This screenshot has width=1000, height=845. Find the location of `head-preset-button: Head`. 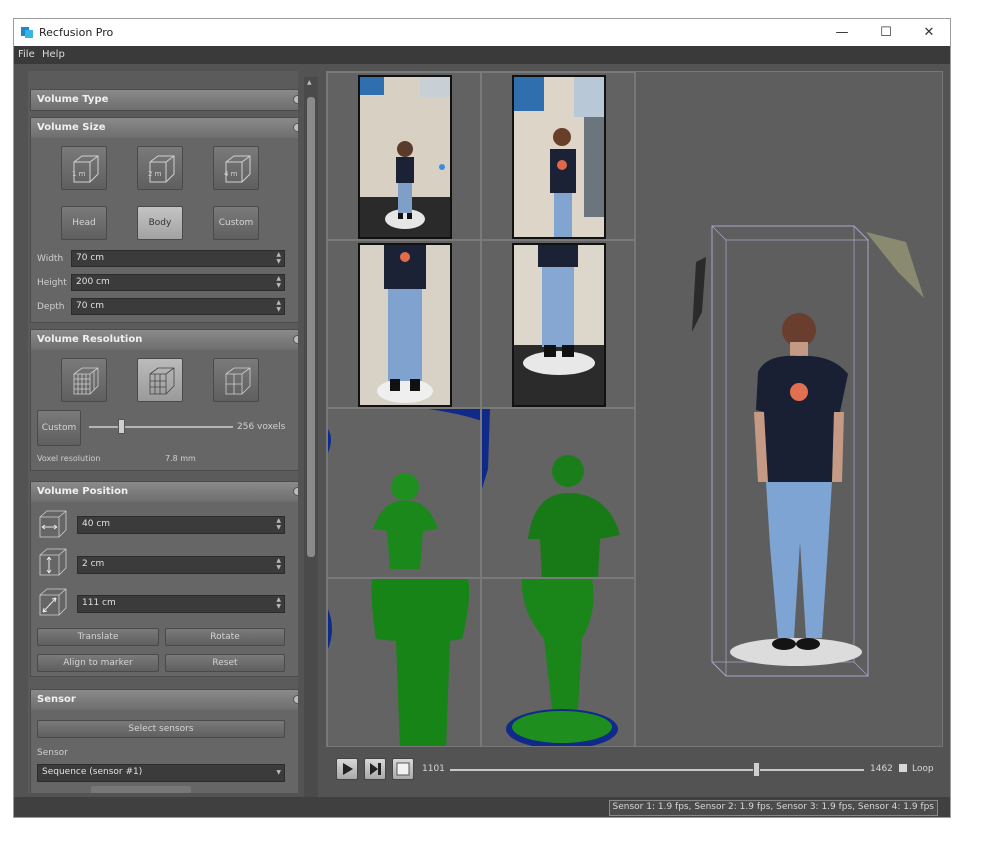

head-preset-button: Head is located at coordinates (84, 223).